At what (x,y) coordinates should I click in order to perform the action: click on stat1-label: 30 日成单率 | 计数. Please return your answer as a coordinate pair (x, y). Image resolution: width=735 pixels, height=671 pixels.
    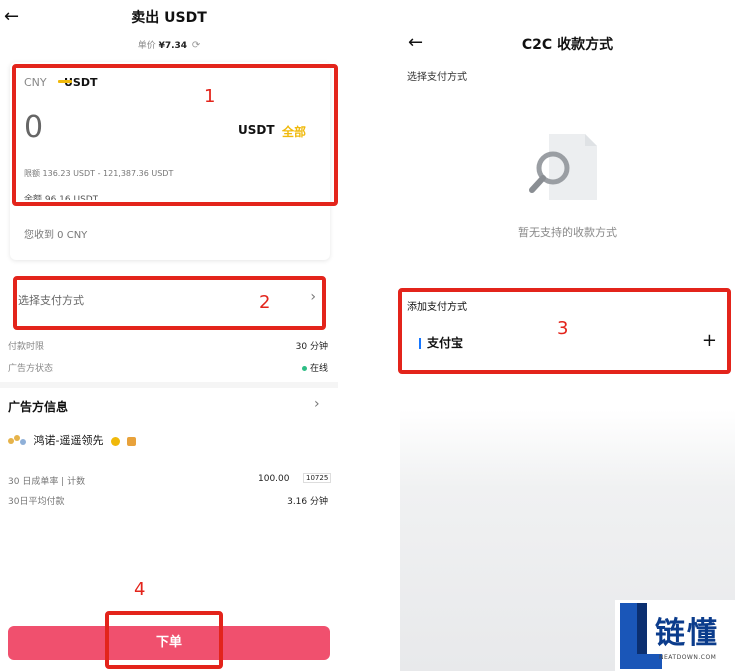
    Looking at the image, I should click on (47, 482).